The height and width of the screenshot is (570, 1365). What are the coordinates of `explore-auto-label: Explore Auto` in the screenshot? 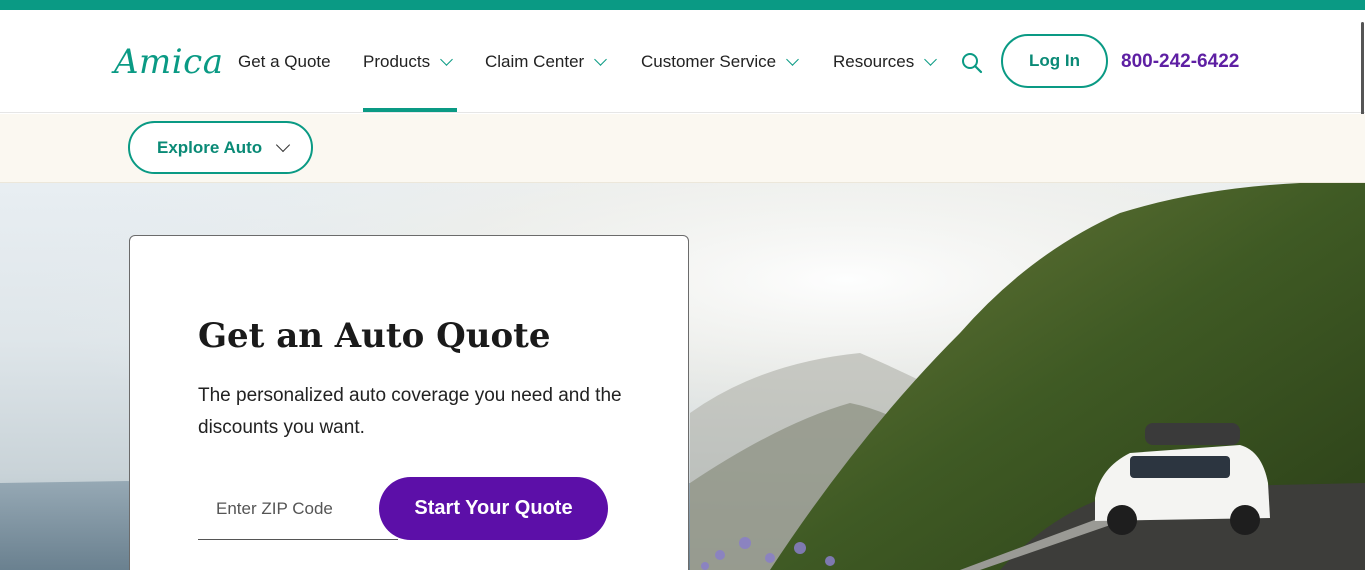 It's located at (210, 147).